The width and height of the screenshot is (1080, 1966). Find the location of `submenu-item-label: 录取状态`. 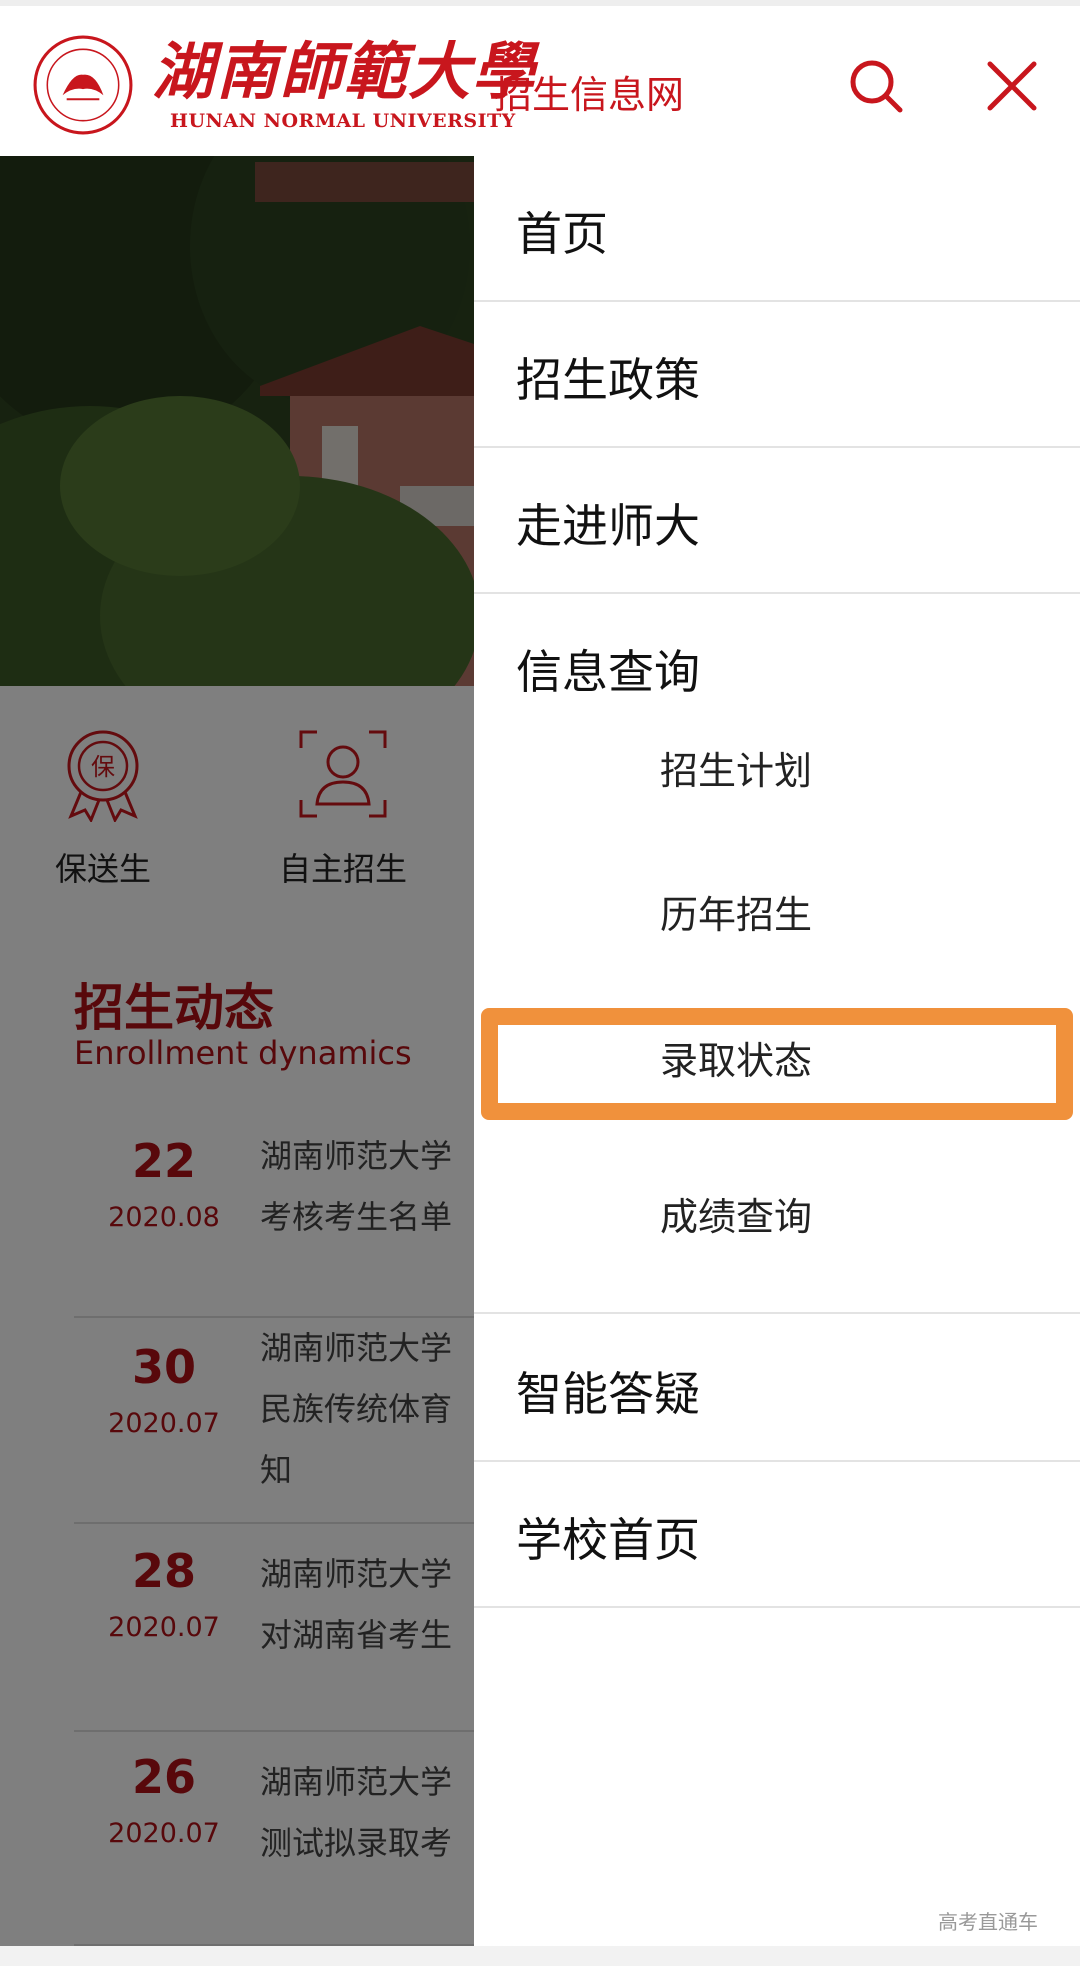

submenu-item-label: 录取状态 is located at coordinates (736, 1061).